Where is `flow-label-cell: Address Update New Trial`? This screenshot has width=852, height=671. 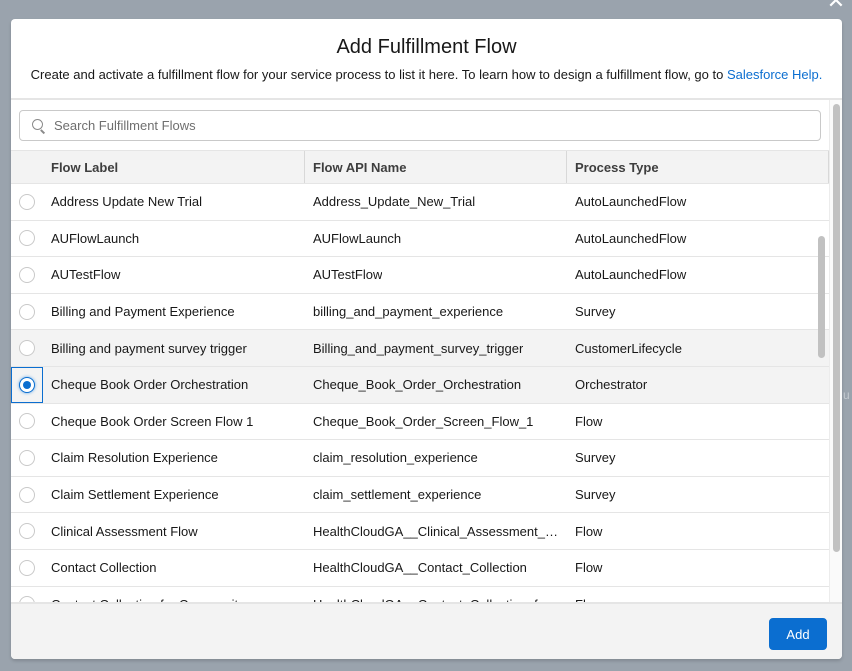
flow-label-cell: Address Update New Trial is located at coordinates (127, 202).